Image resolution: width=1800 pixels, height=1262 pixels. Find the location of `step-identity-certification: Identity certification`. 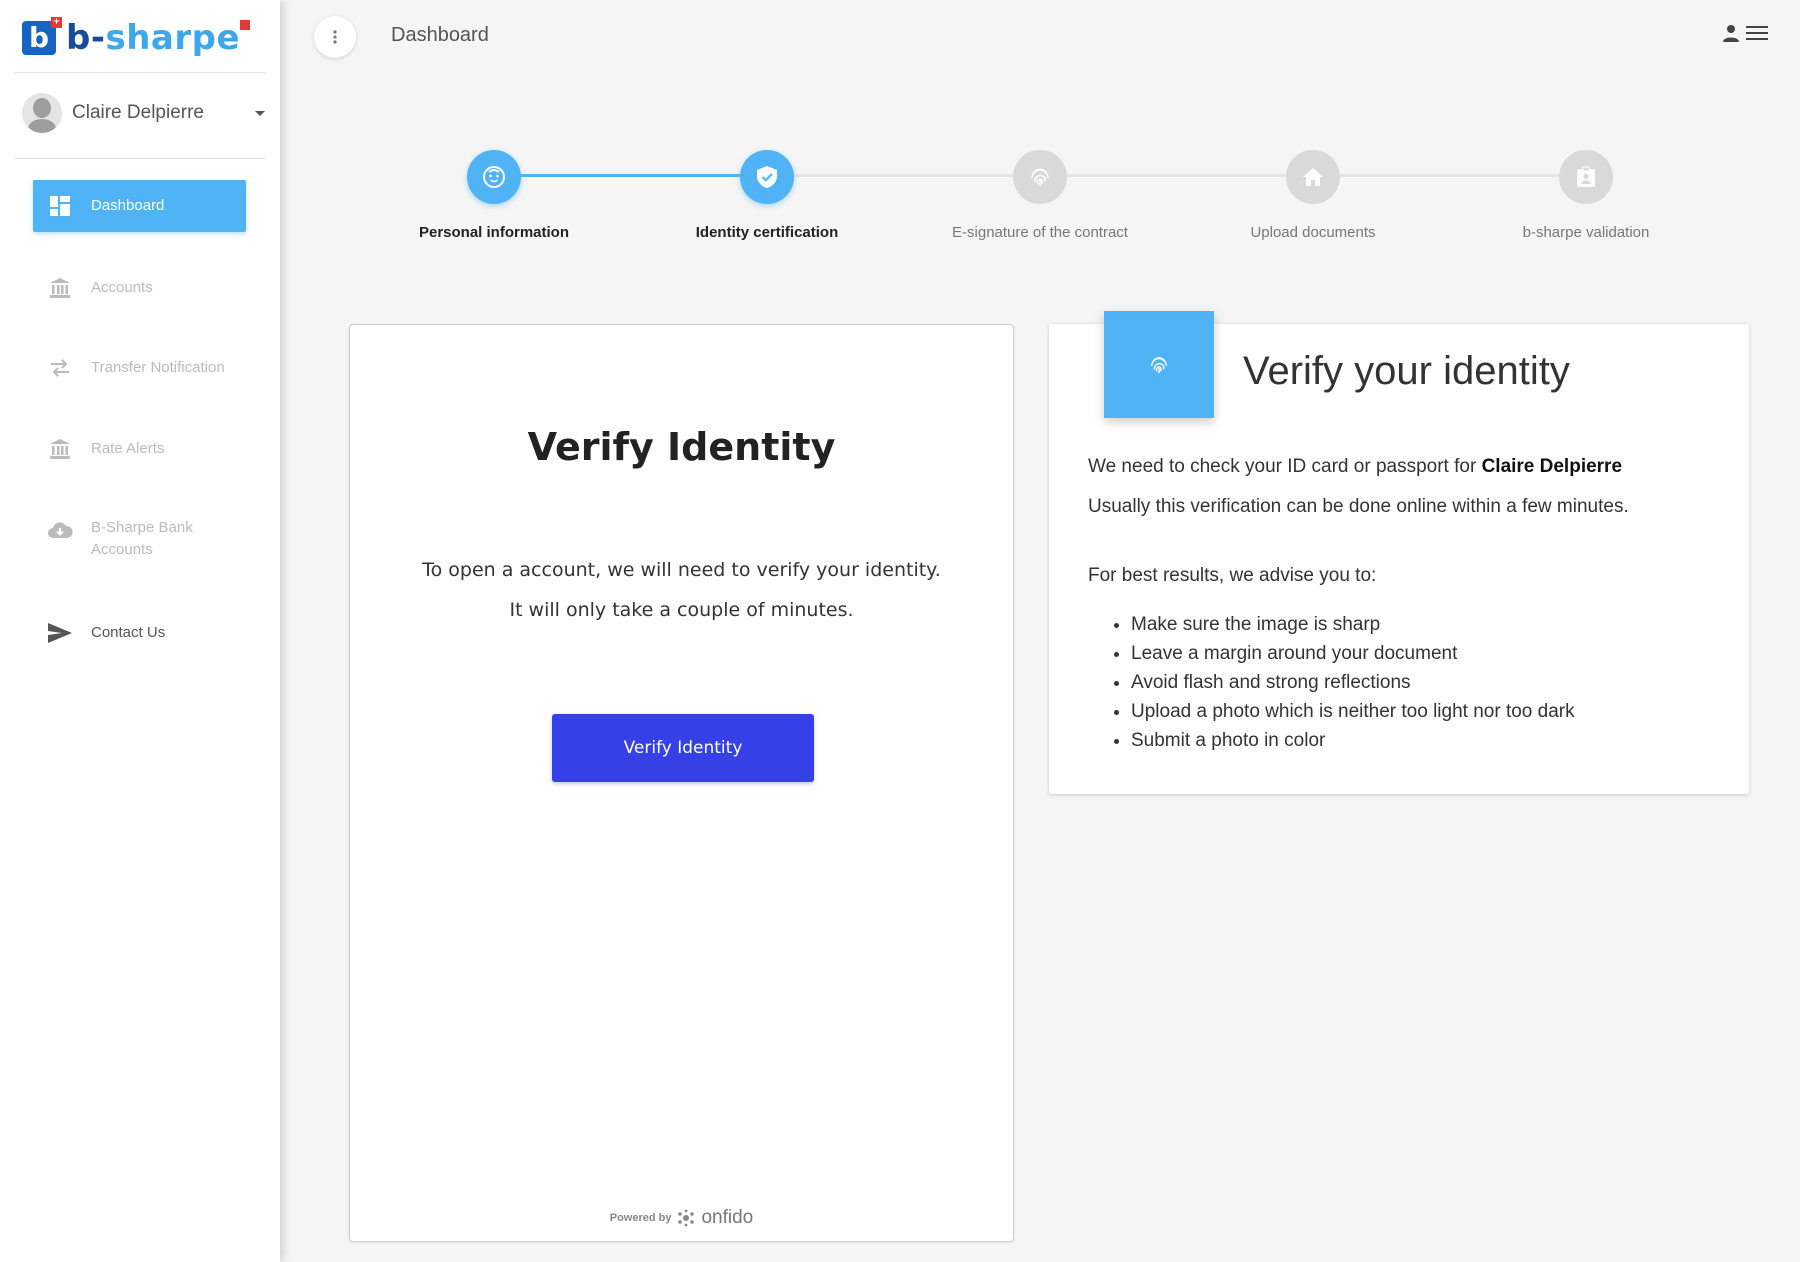

step-identity-certification: Identity certification is located at coordinates (767, 195).